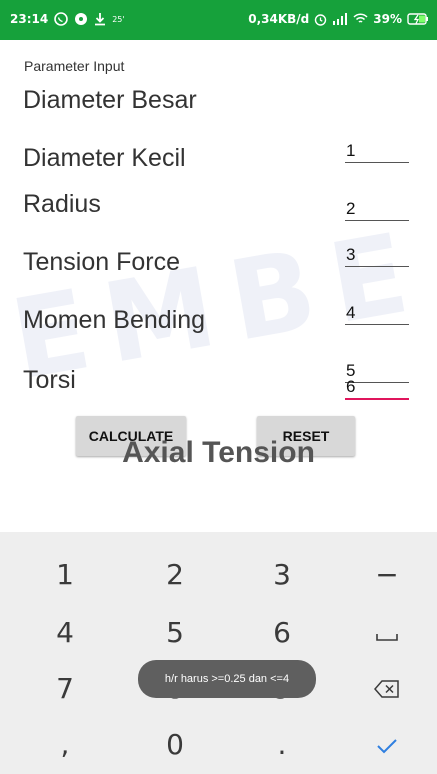 Image resolution: width=437 pixels, height=774 pixels. I want to click on key-3: 3, so click(282, 574).